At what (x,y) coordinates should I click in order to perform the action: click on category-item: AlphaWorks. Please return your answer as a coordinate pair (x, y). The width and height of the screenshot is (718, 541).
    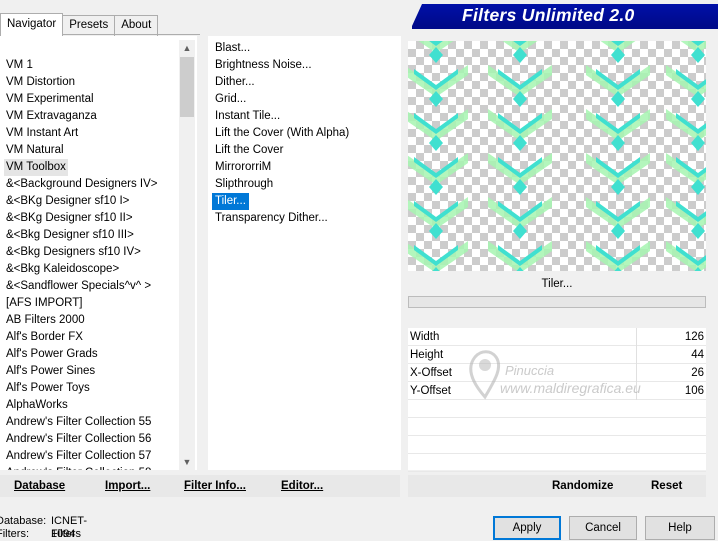
    Looking at the image, I should click on (37, 405).